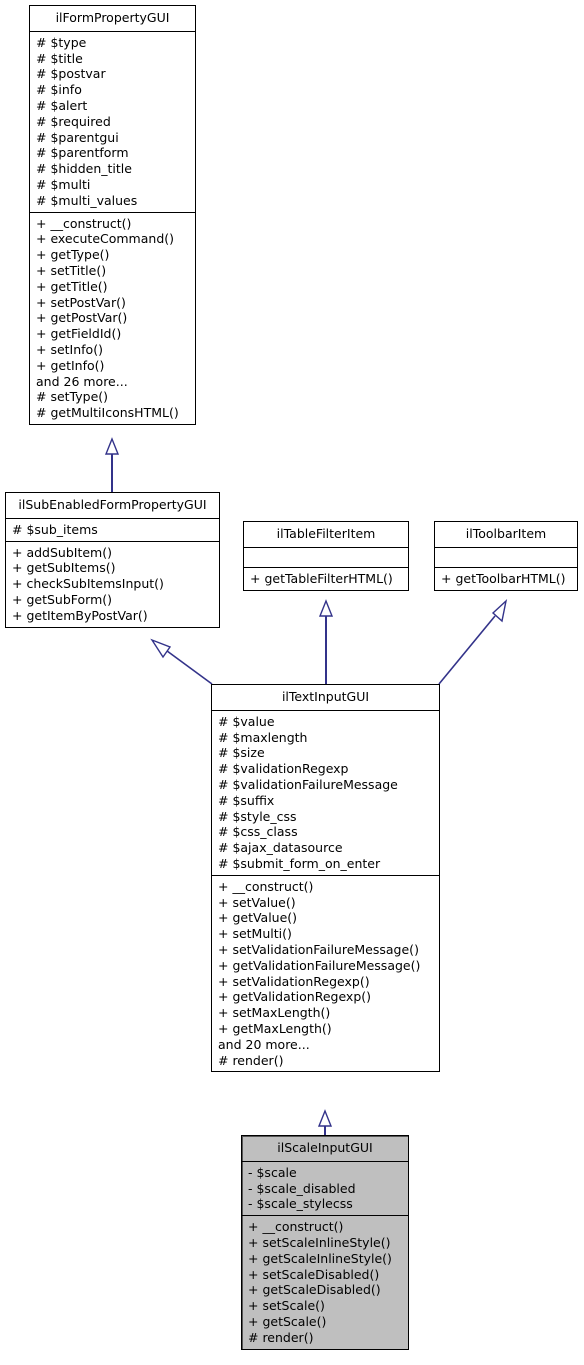 The height and width of the screenshot is (1365, 584). I want to click on class-attribute: - $scale_disabled, so click(302, 1188).